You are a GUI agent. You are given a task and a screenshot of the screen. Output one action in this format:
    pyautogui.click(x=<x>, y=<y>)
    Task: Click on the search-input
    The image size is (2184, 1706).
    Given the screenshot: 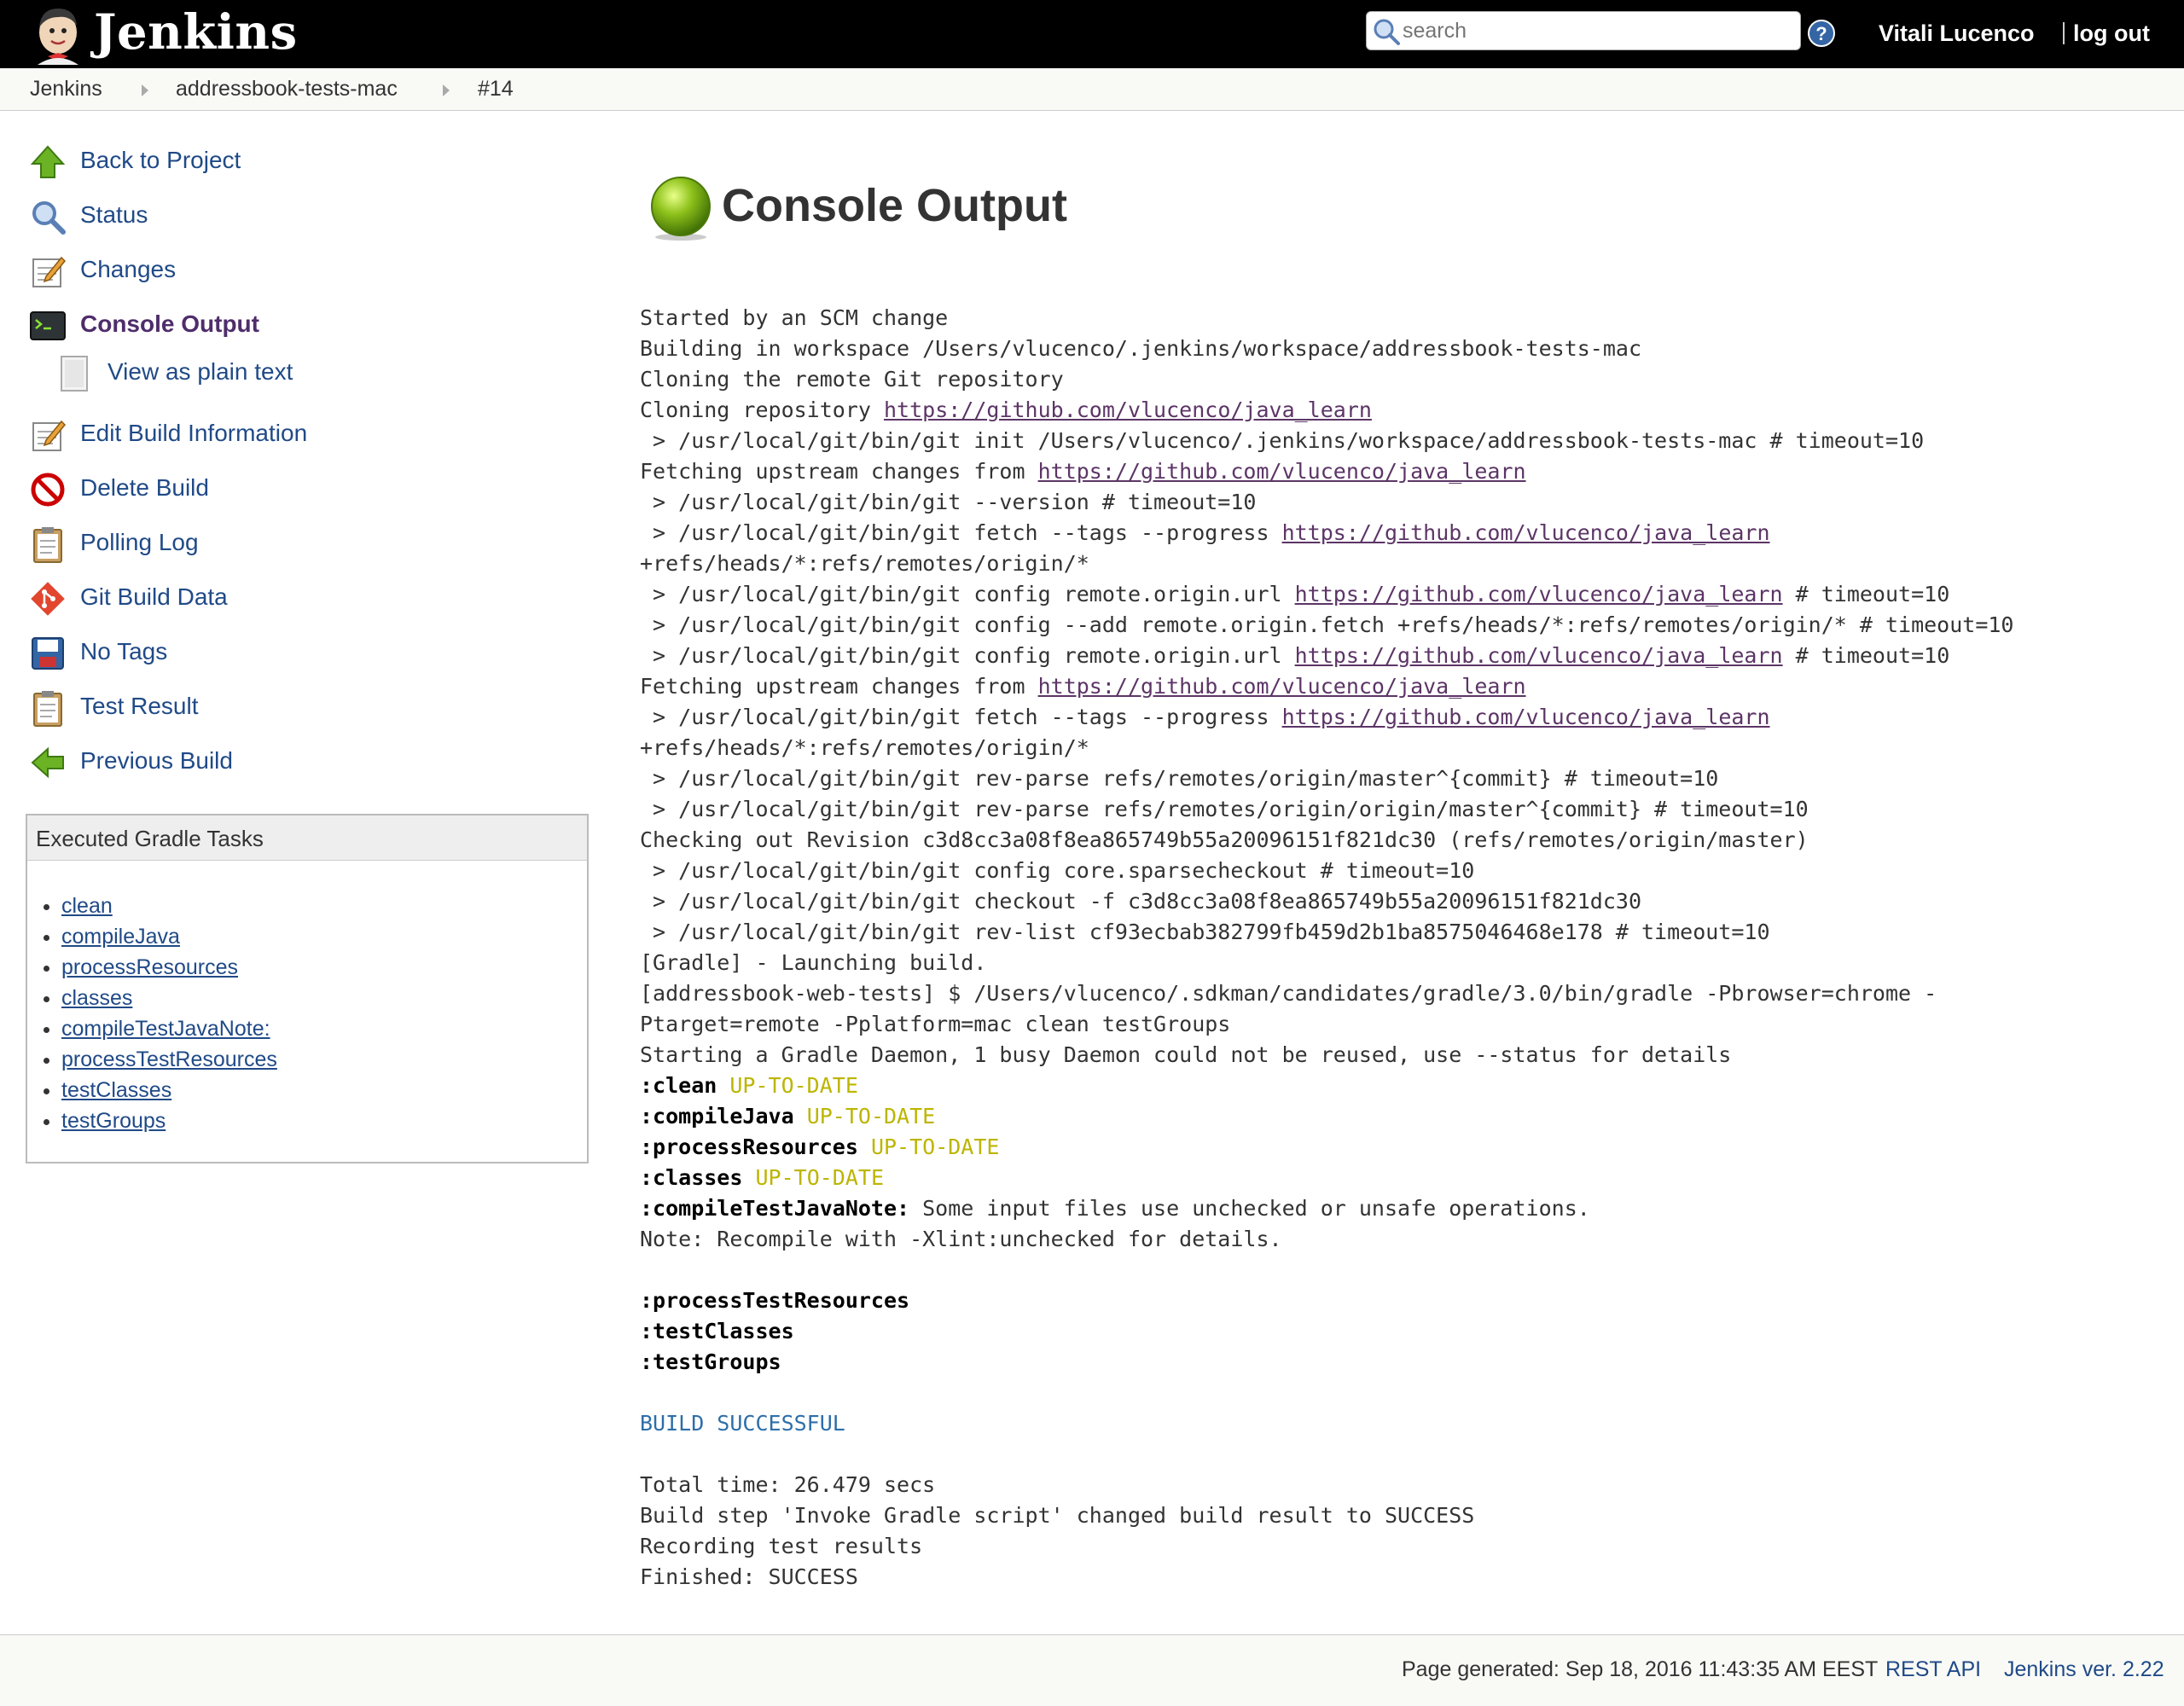 What is the action you would take?
    pyautogui.click(x=1590, y=31)
    